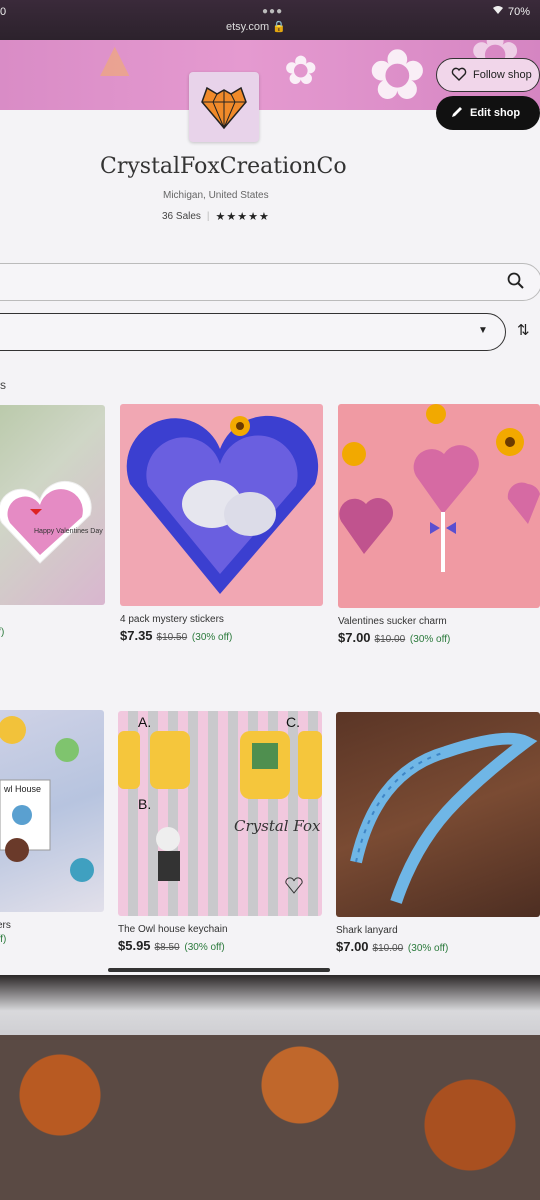 Image resolution: width=540 pixels, height=1200 pixels. Describe the element at coordinates (3, 385) in the screenshot. I see `section-heading: s` at that location.